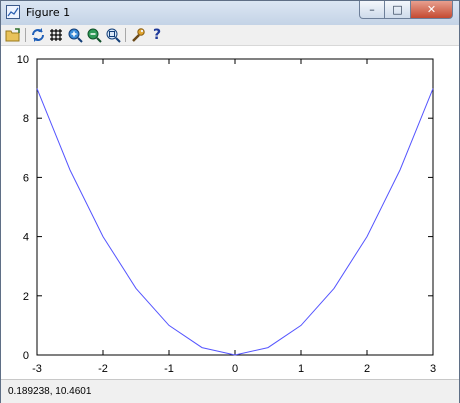 This screenshot has height=403, width=460. Describe the element at coordinates (398, 10) in the screenshot. I see `maximize-button: □` at that location.